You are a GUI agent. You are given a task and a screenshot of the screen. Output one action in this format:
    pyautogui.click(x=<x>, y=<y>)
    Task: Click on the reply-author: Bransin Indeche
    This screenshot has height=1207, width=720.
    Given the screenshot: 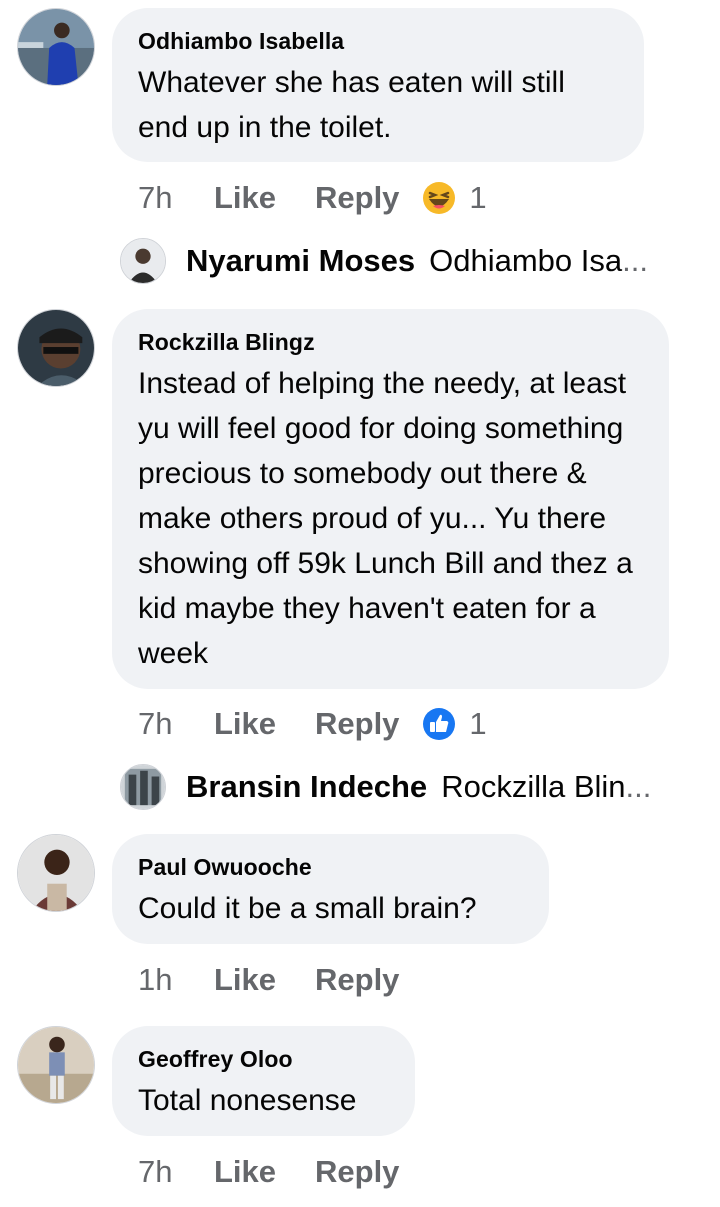 What is the action you would take?
    pyautogui.click(x=306, y=787)
    